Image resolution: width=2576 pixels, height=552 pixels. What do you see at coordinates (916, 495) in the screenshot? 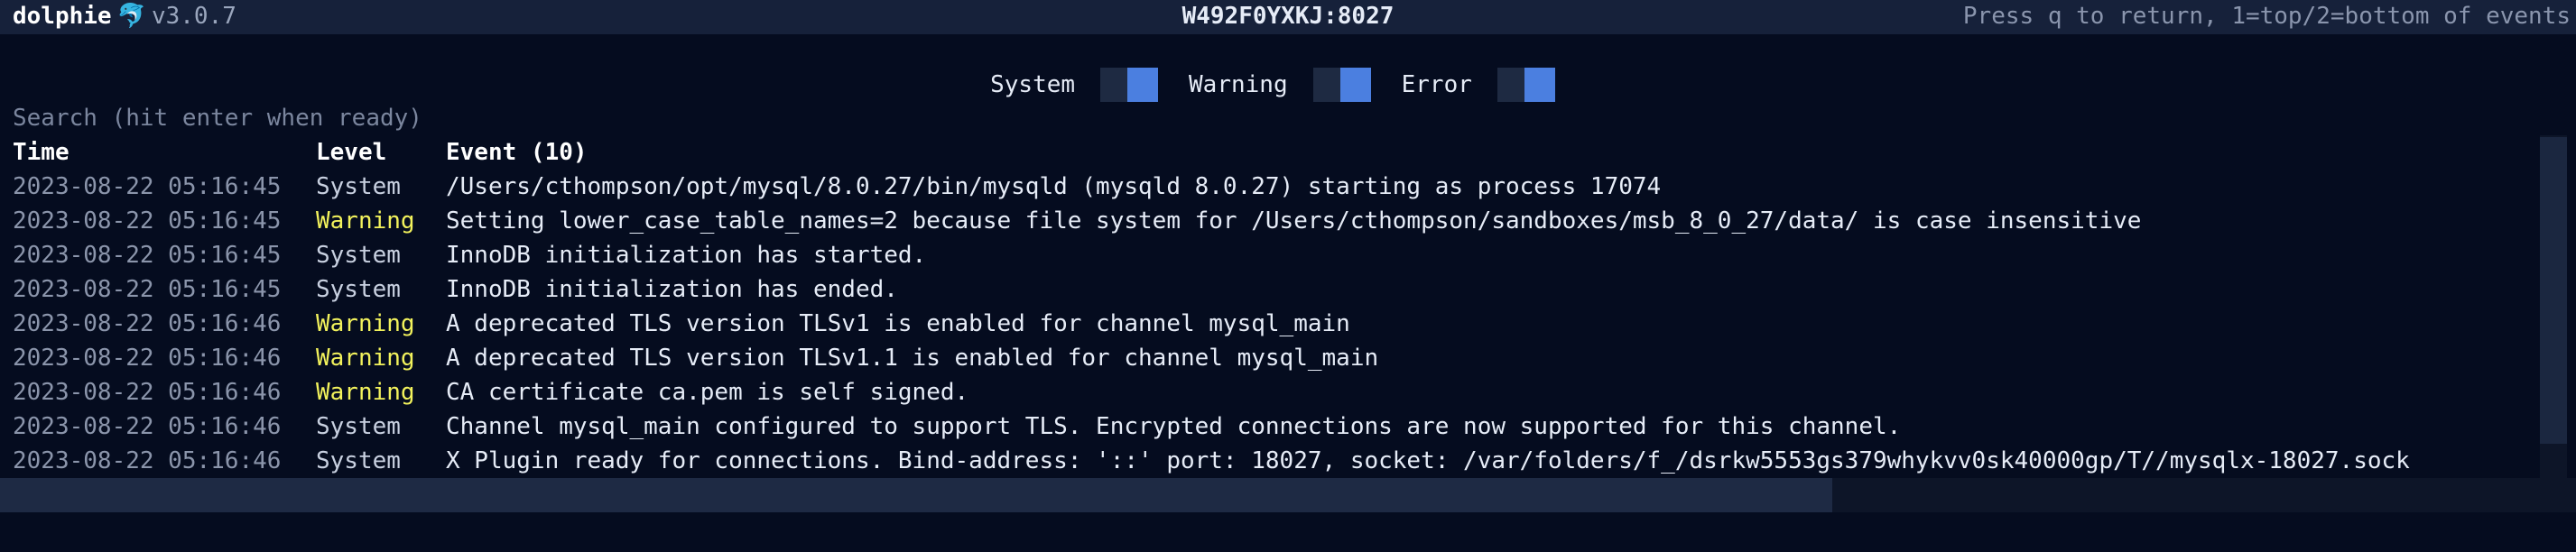
I see `horizontal-scrollbar-thumb` at bounding box center [916, 495].